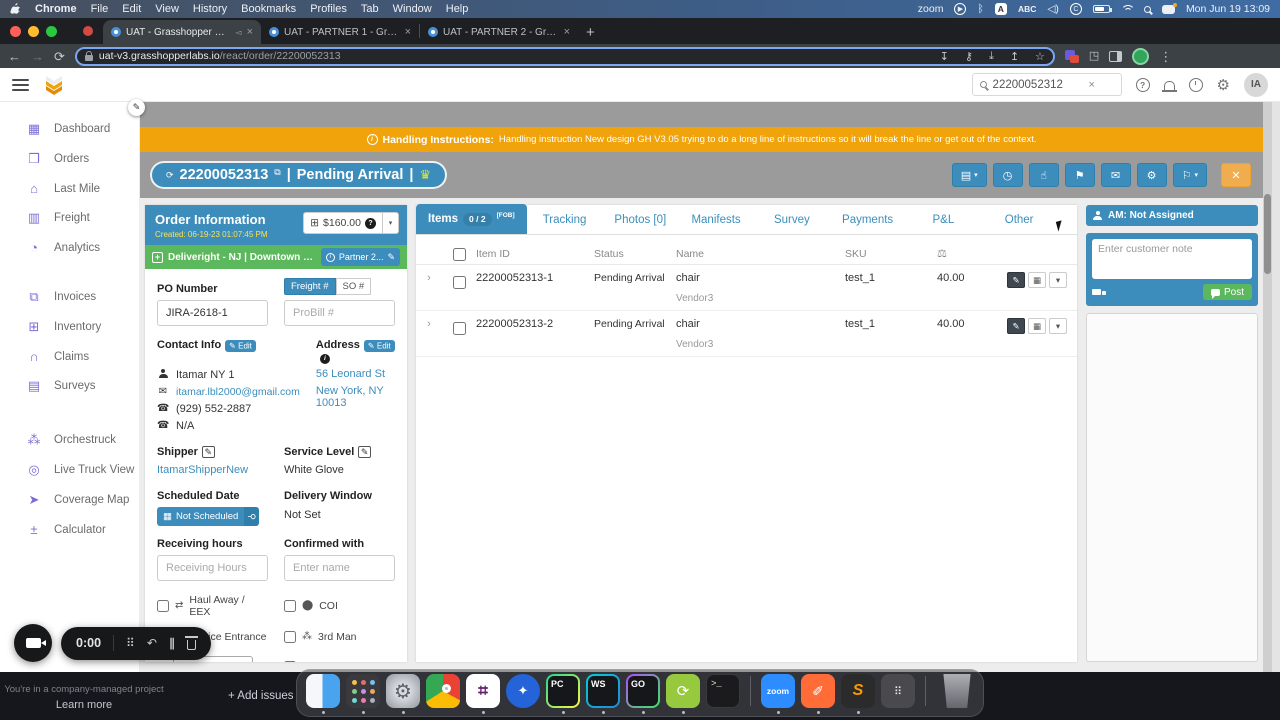 Image resolution: width=1280 pixels, height=720 pixels. Describe the element at coordinates (391, 223) in the screenshot. I see `amount-dropdown-button: ▾` at that location.